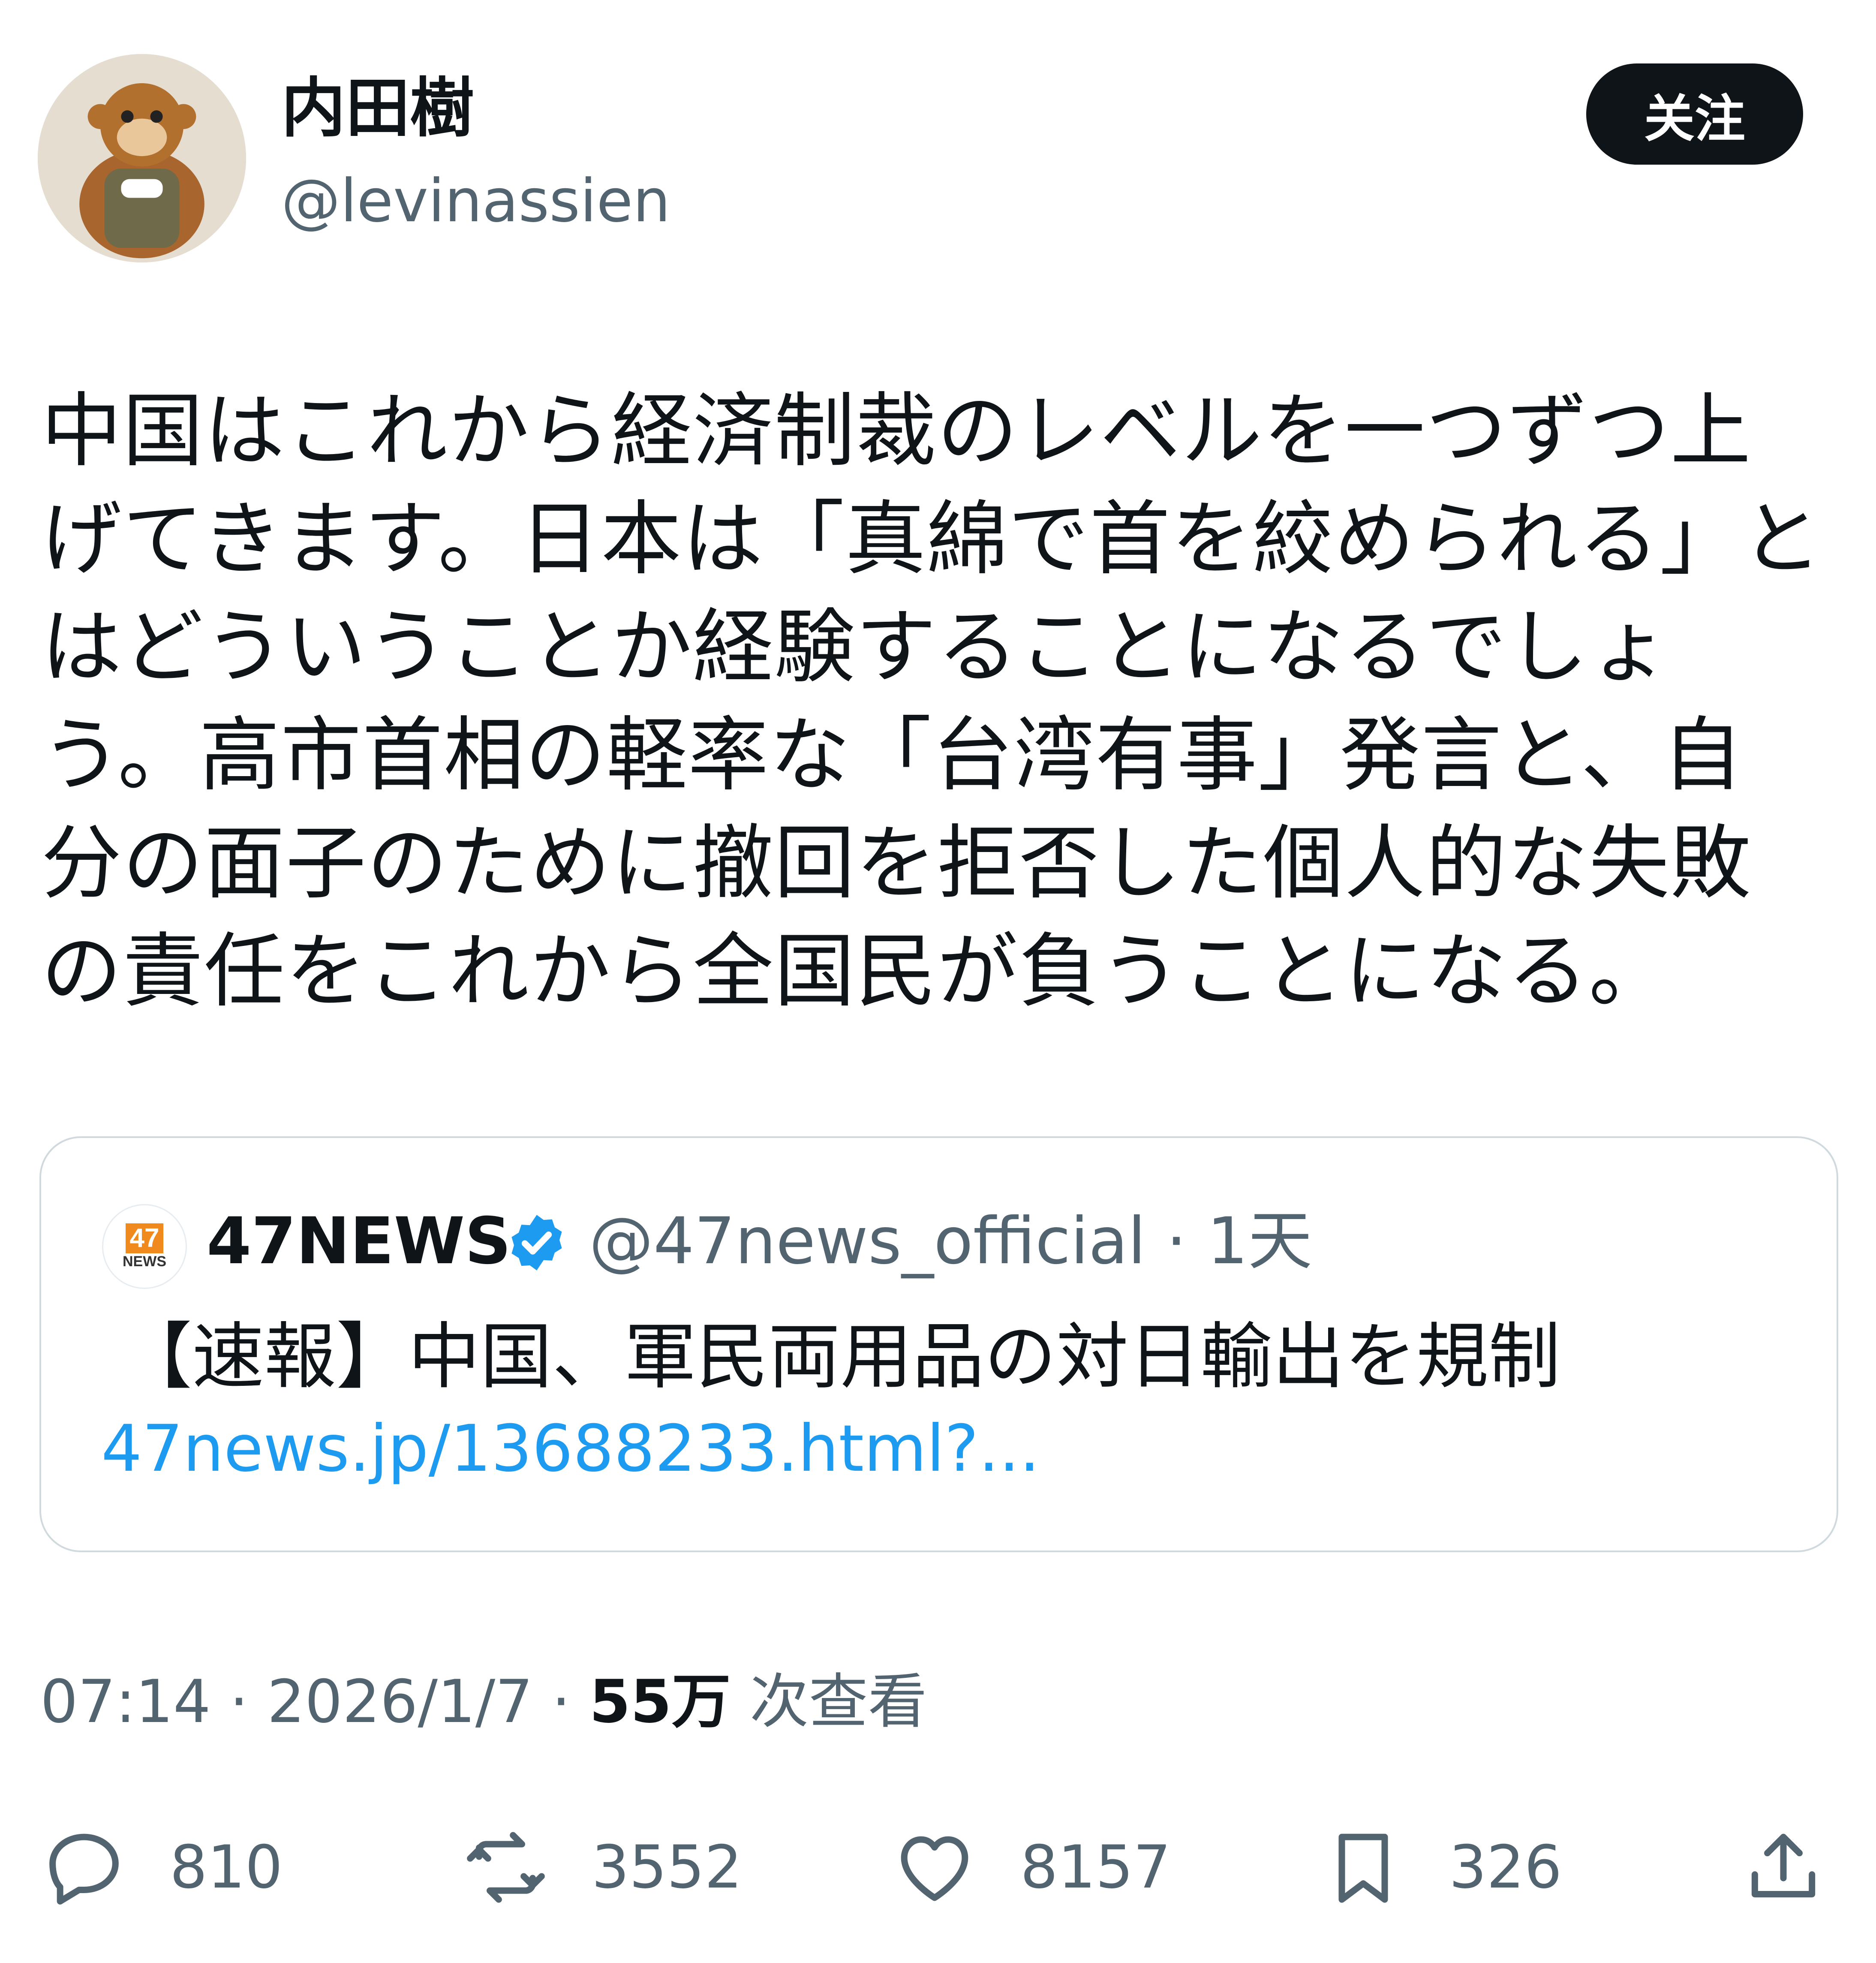 The height and width of the screenshot is (1963, 1876). Describe the element at coordinates (840, 1357) in the screenshot. I see `quoted-tweet-text: 【速報】中国、軍民両用品の対日輸出を規制` at that location.